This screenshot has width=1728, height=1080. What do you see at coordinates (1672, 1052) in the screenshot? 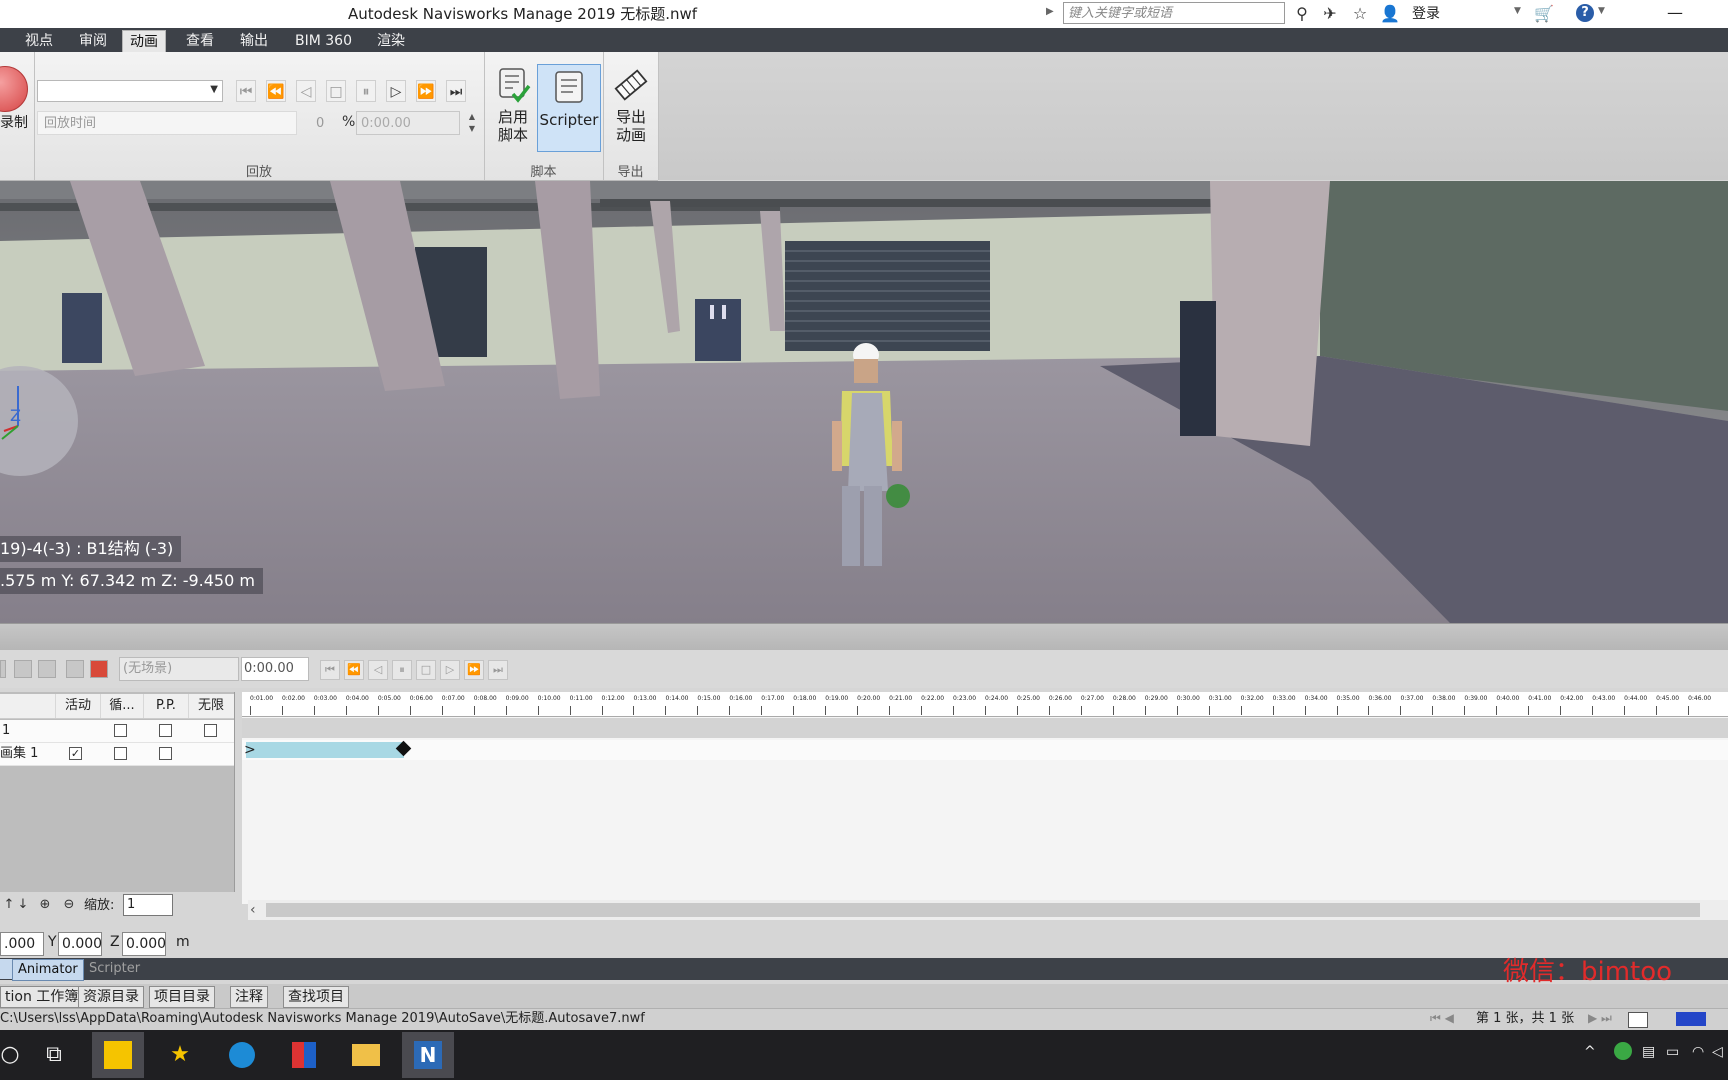
I see `battery-icon: ▭` at bounding box center [1672, 1052].